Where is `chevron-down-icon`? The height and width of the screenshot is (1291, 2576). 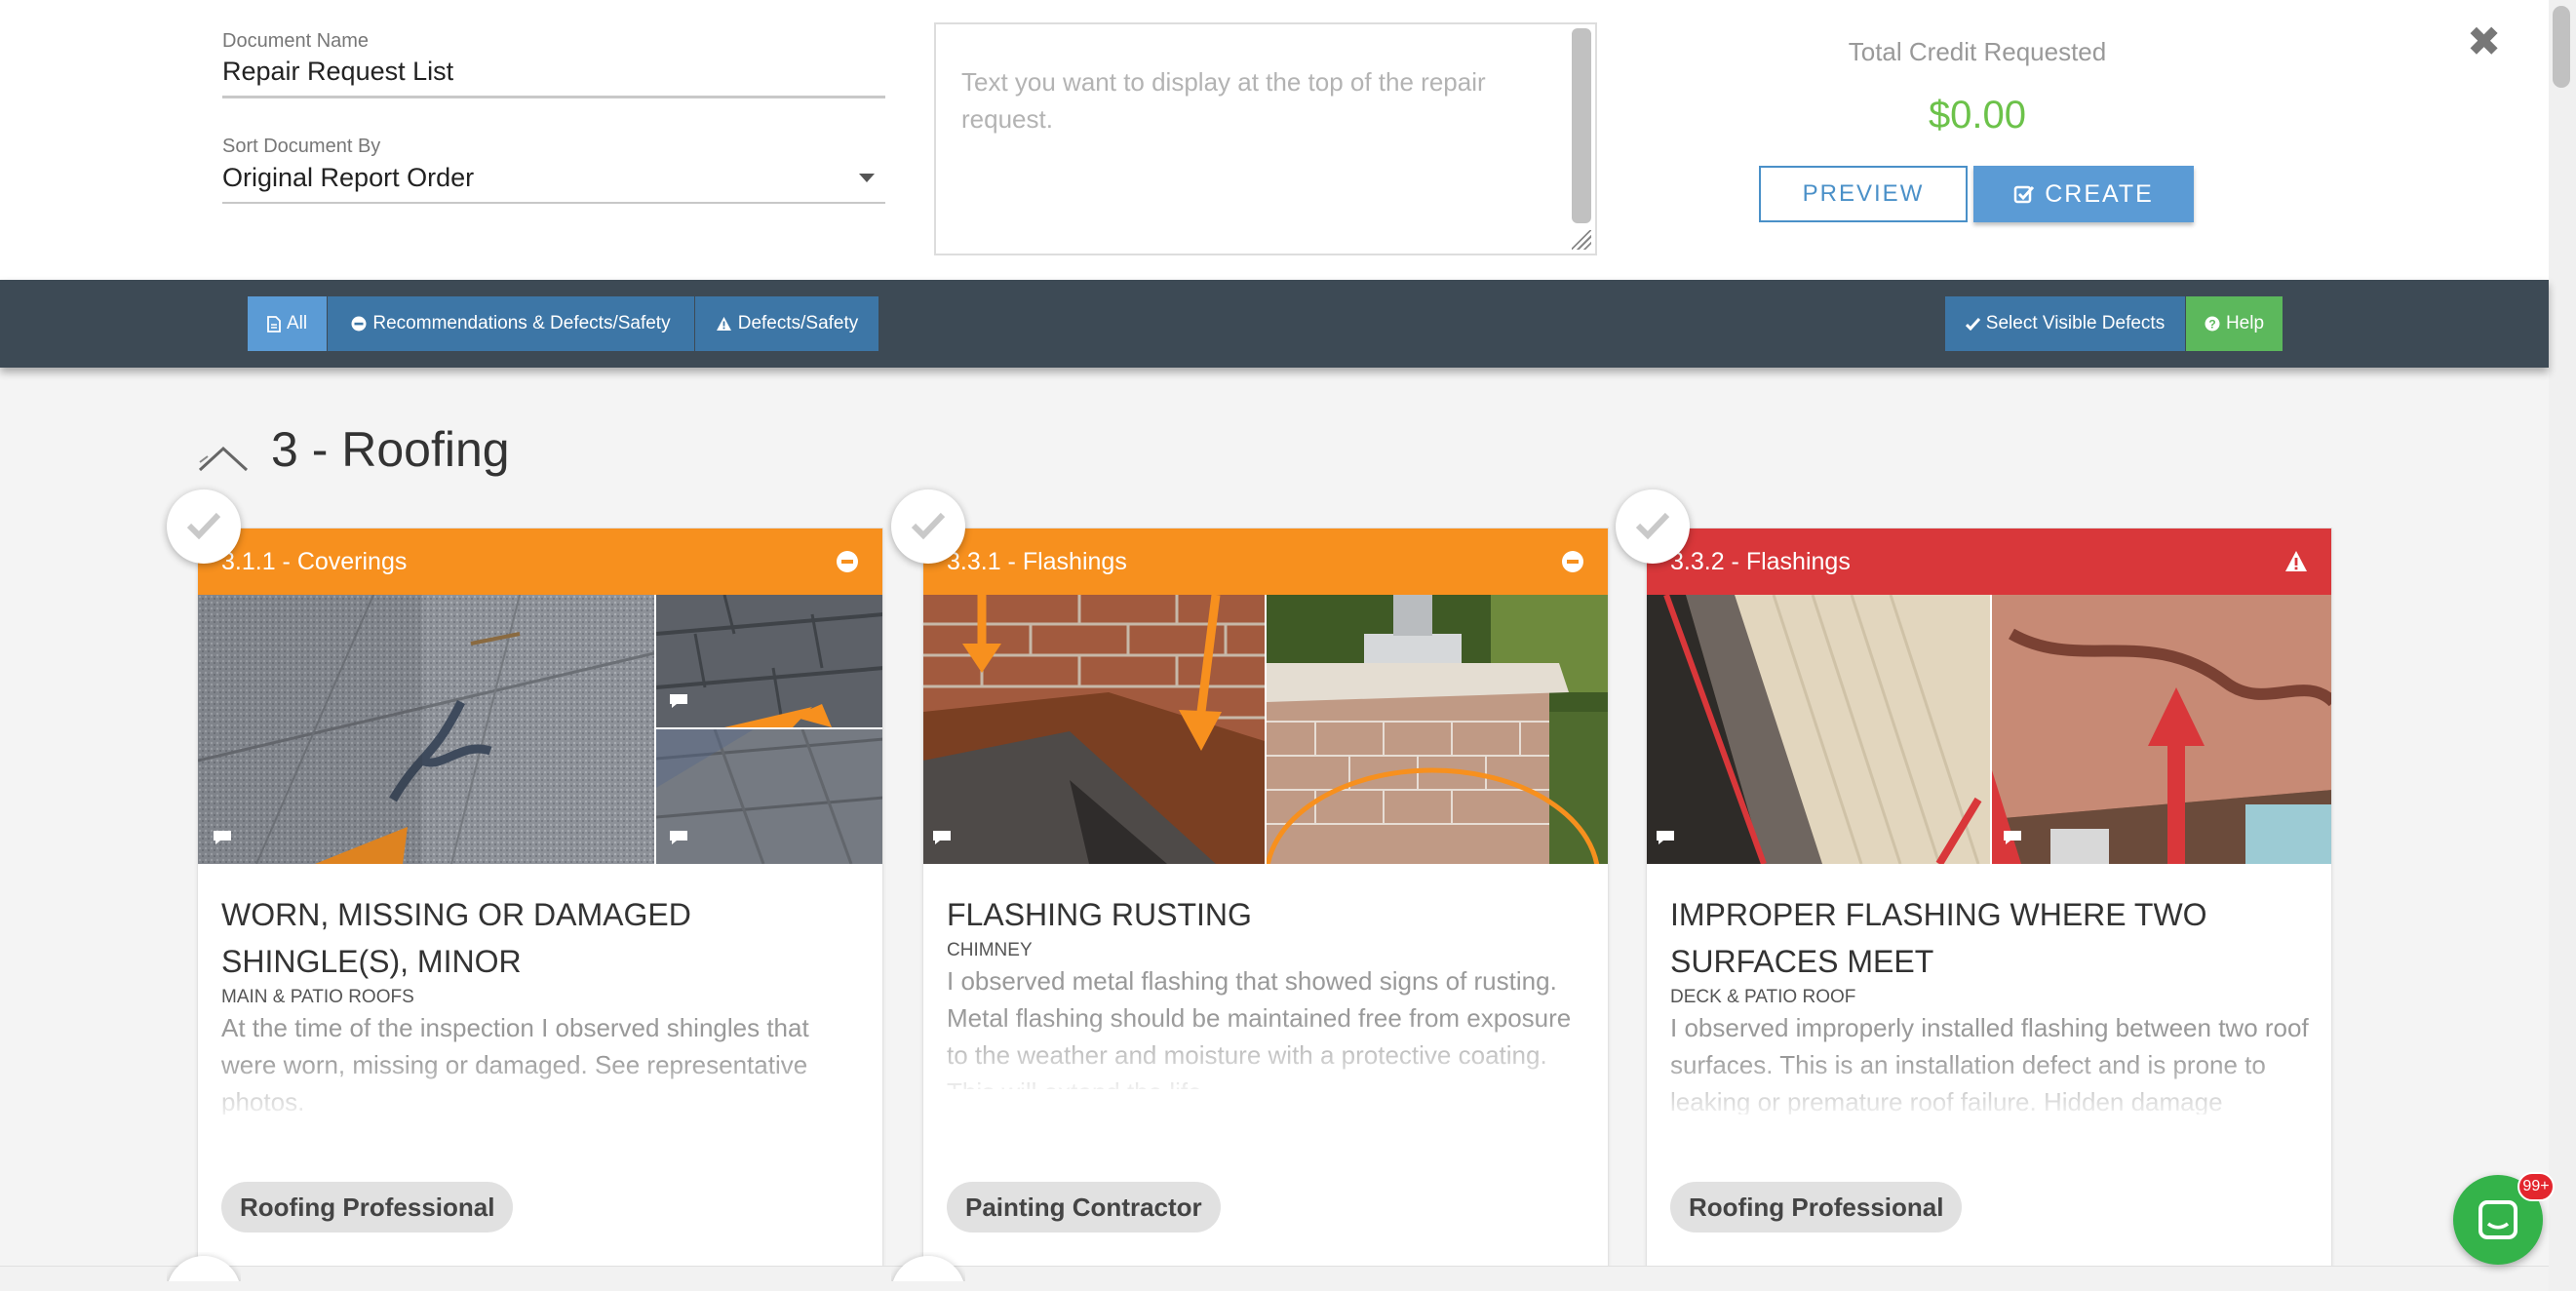 chevron-down-icon is located at coordinates (867, 178).